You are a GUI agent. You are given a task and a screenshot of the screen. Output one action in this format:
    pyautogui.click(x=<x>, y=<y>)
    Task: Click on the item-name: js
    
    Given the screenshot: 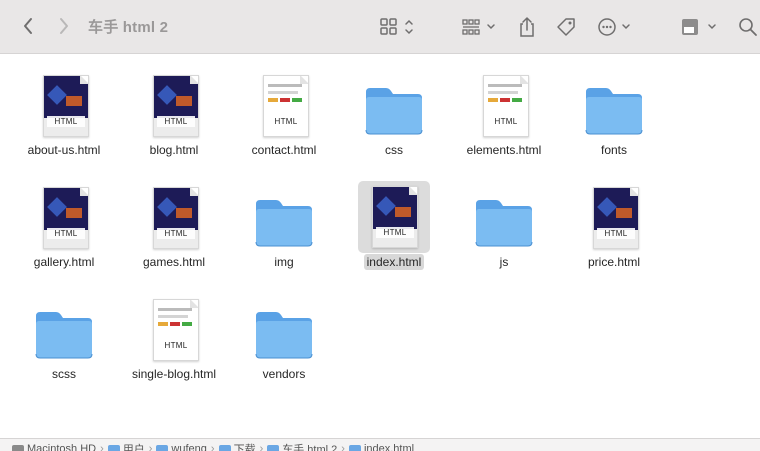 What is the action you would take?
    pyautogui.click(x=504, y=262)
    